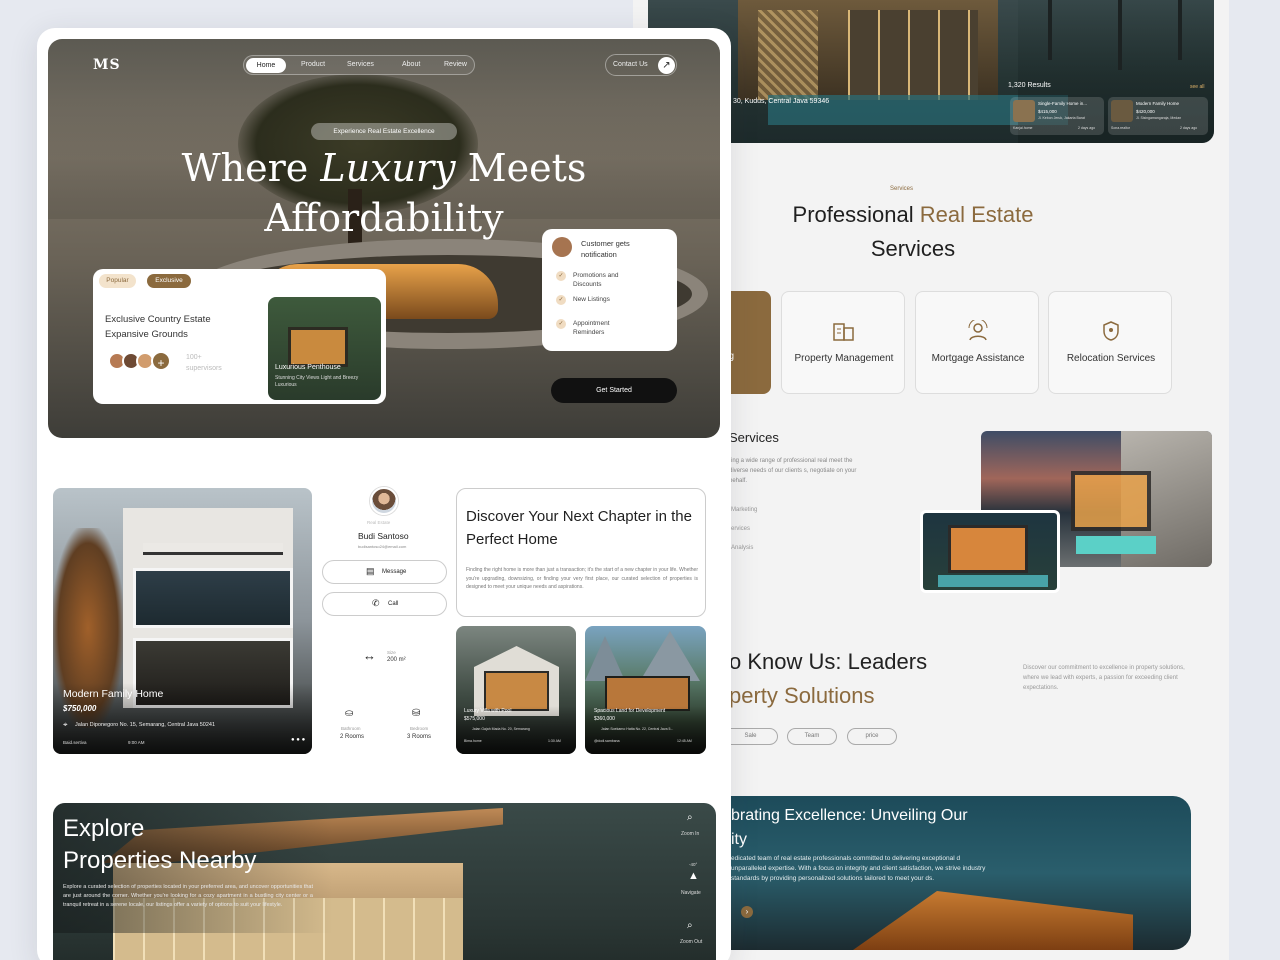 Image resolution: width=1280 pixels, height=960 pixels. Describe the element at coordinates (978, 358) in the screenshot. I see `service-label: Mortgage Assistance` at that location.